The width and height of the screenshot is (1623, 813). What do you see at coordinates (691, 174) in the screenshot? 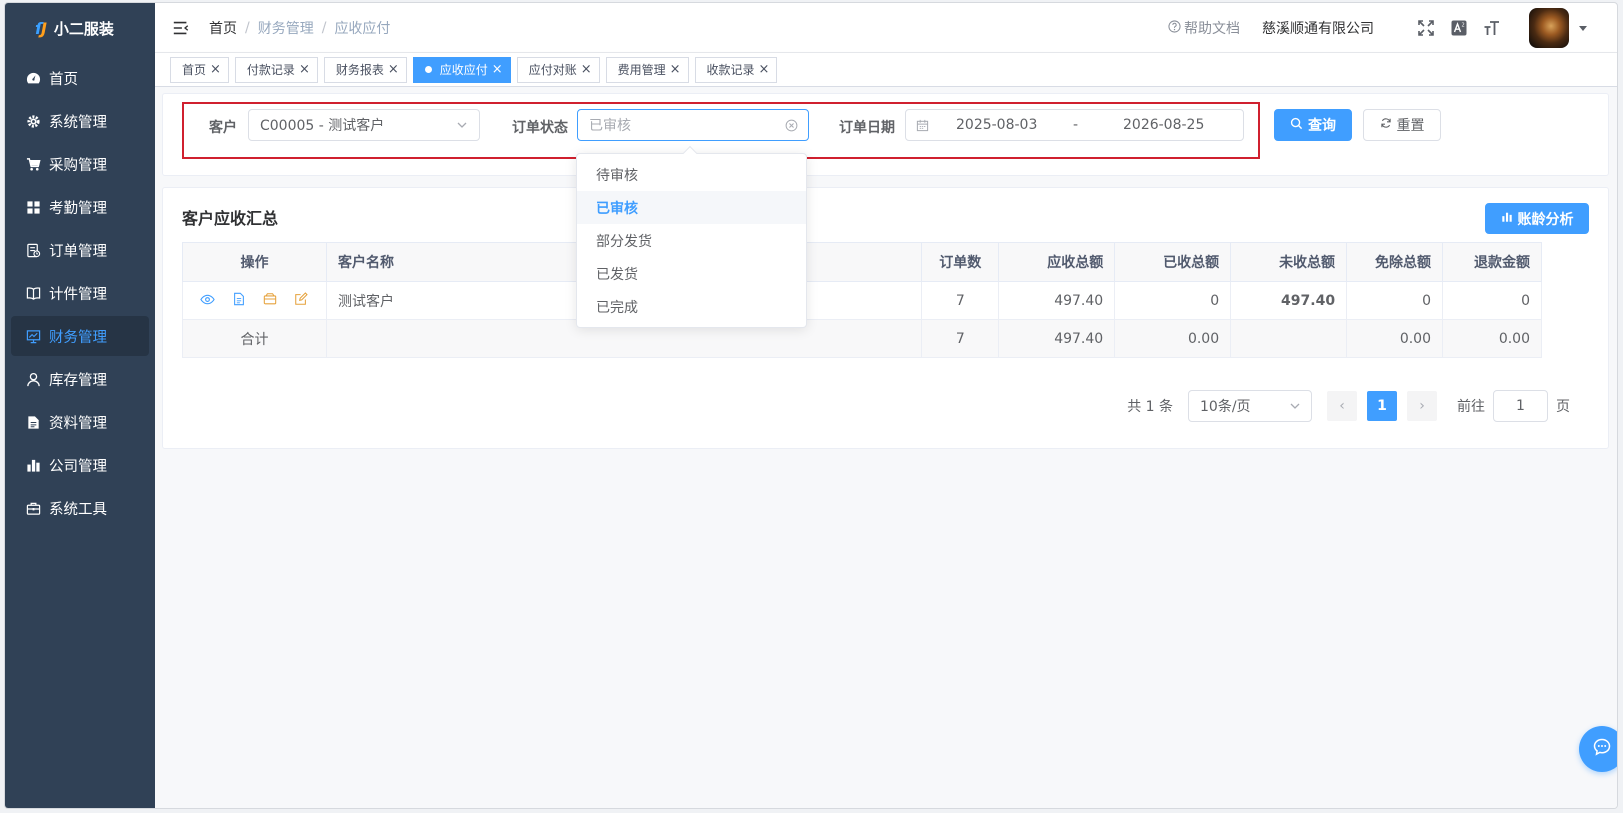
I see `status-option-pending: 待审核` at bounding box center [691, 174].